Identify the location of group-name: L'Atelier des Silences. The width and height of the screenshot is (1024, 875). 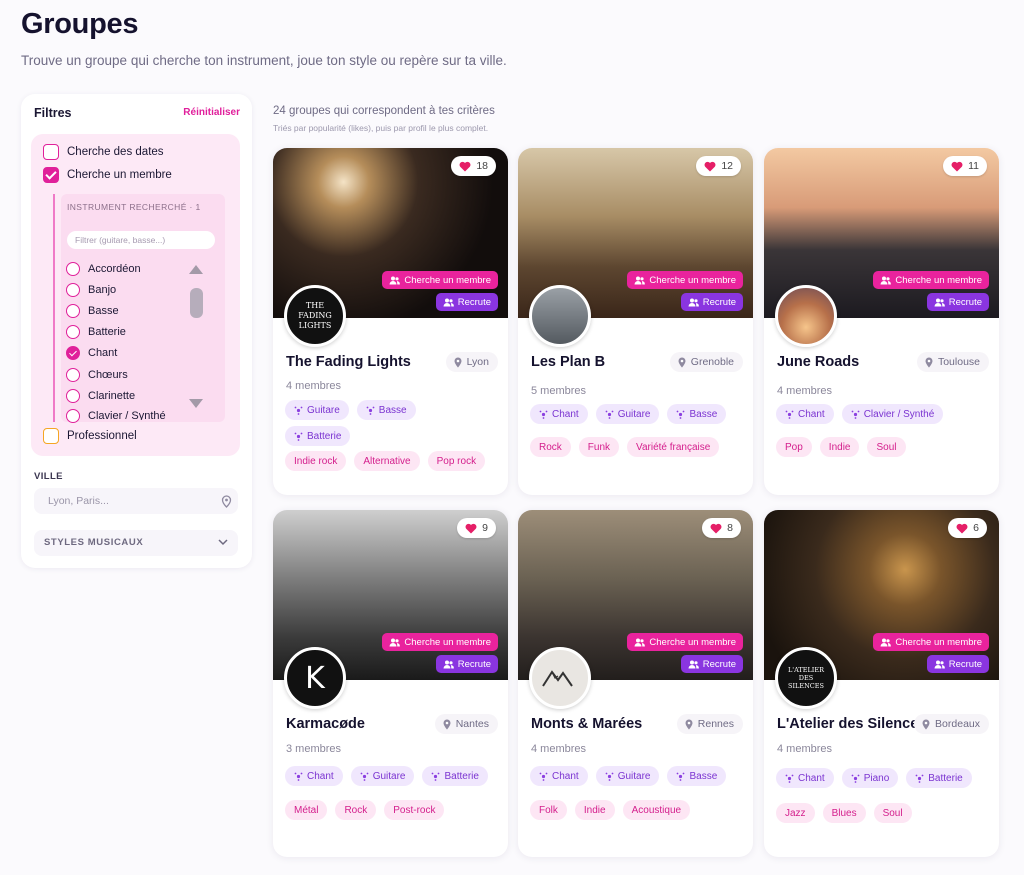
(851, 724).